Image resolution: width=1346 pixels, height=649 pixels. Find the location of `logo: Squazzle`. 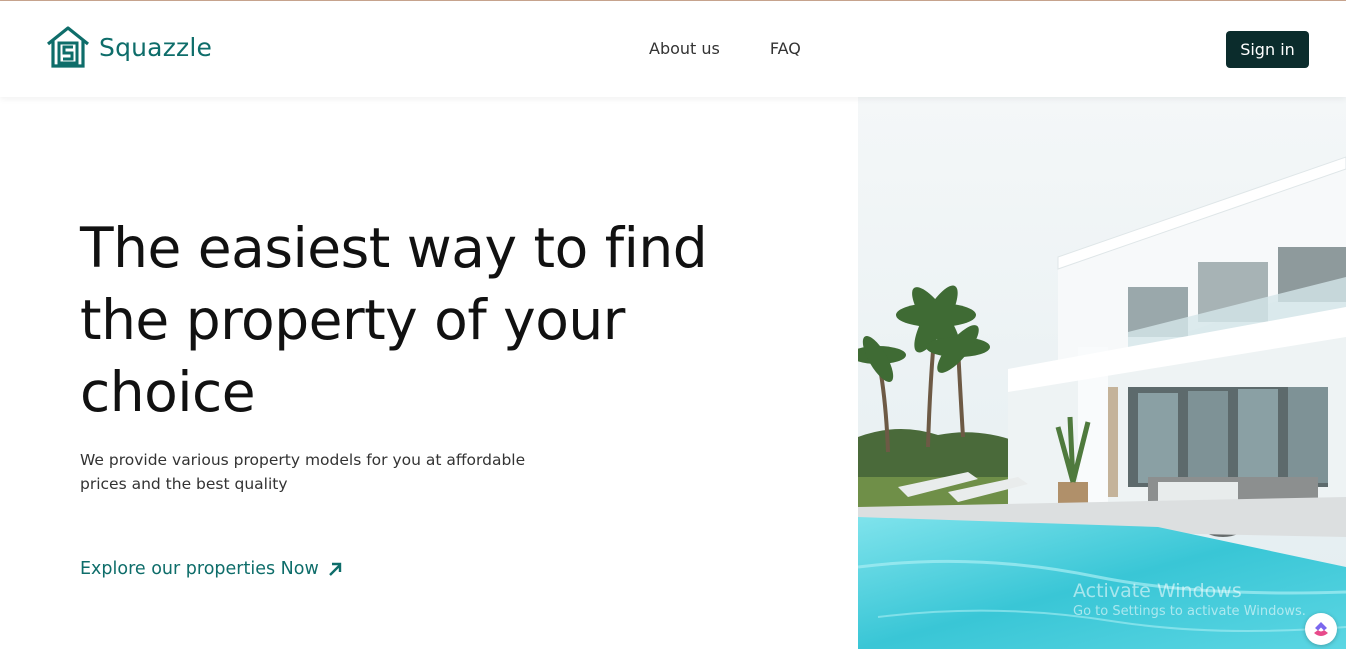

logo: Squazzle is located at coordinates (128, 47).